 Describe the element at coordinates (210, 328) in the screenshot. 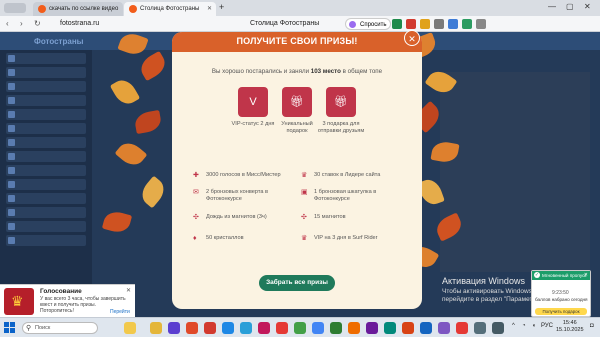

I see `yandex-music-icon` at that location.